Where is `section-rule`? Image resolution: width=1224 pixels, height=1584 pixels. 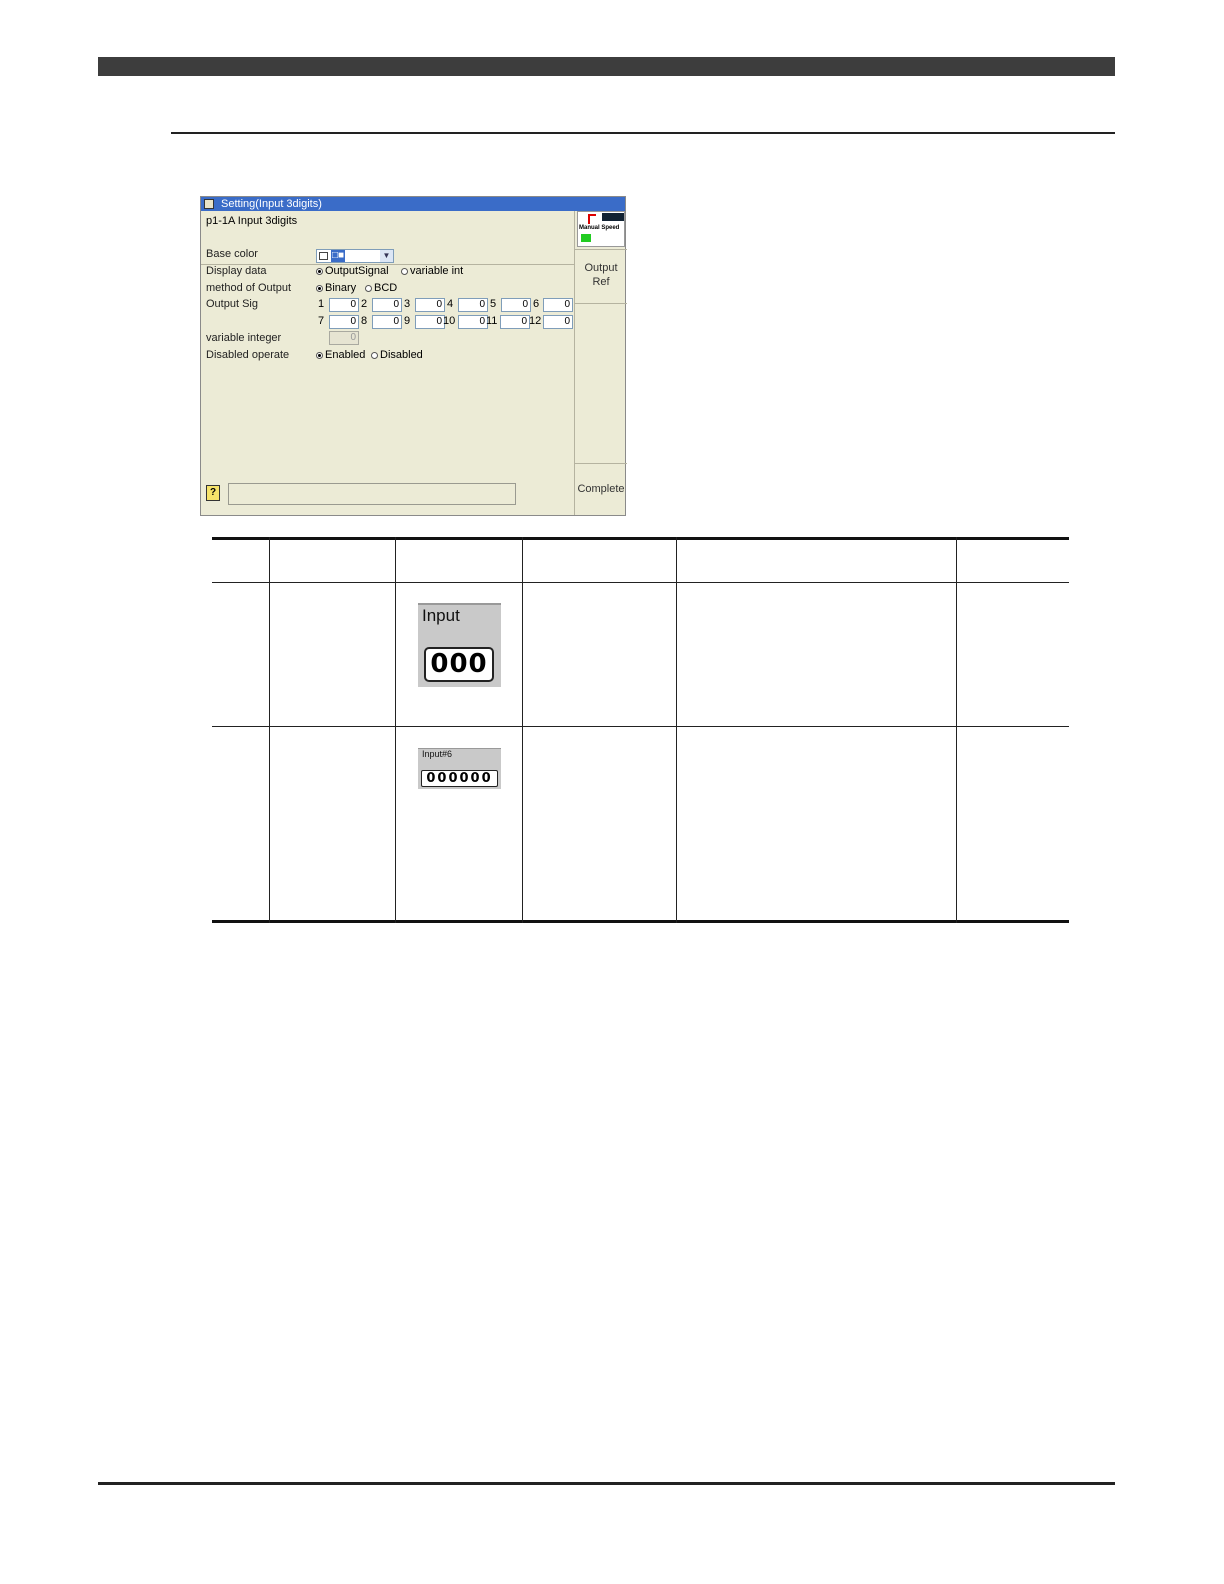 section-rule is located at coordinates (643, 133).